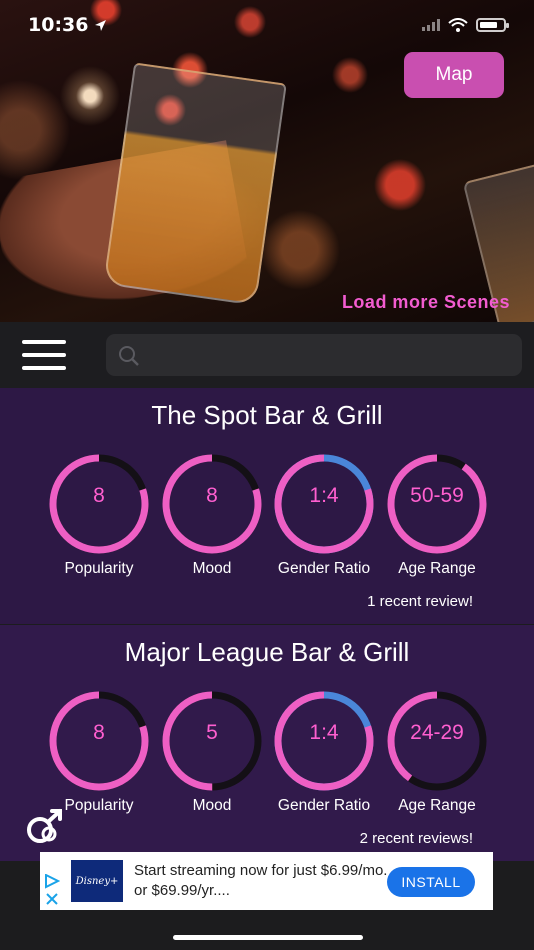 The image size is (534, 950). I want to click on disney-plus-logo: Disney+, so click(97, 881).